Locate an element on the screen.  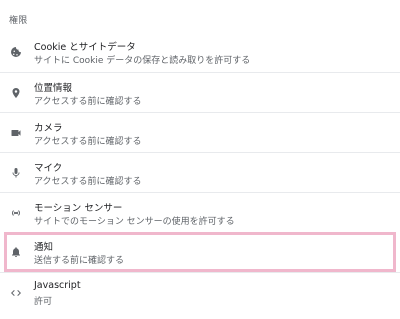
cookie-icon is located at coordinates (16, 52).